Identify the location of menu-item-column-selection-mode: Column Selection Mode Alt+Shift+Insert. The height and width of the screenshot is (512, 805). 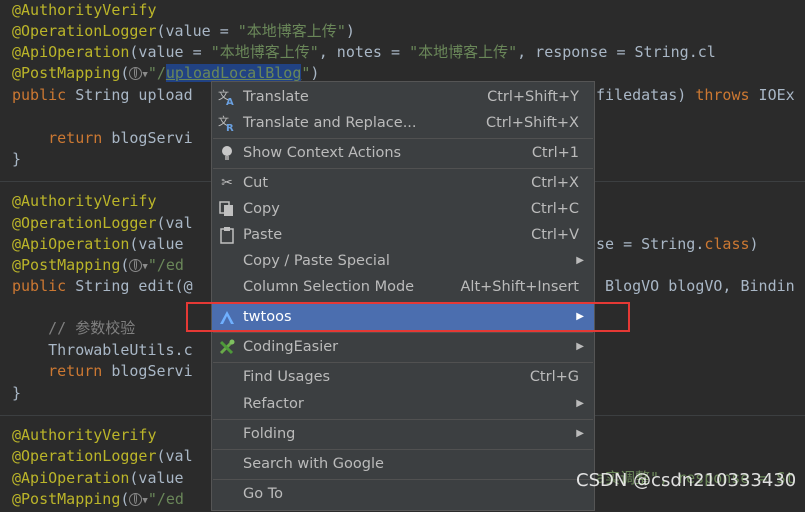
(403, 287).